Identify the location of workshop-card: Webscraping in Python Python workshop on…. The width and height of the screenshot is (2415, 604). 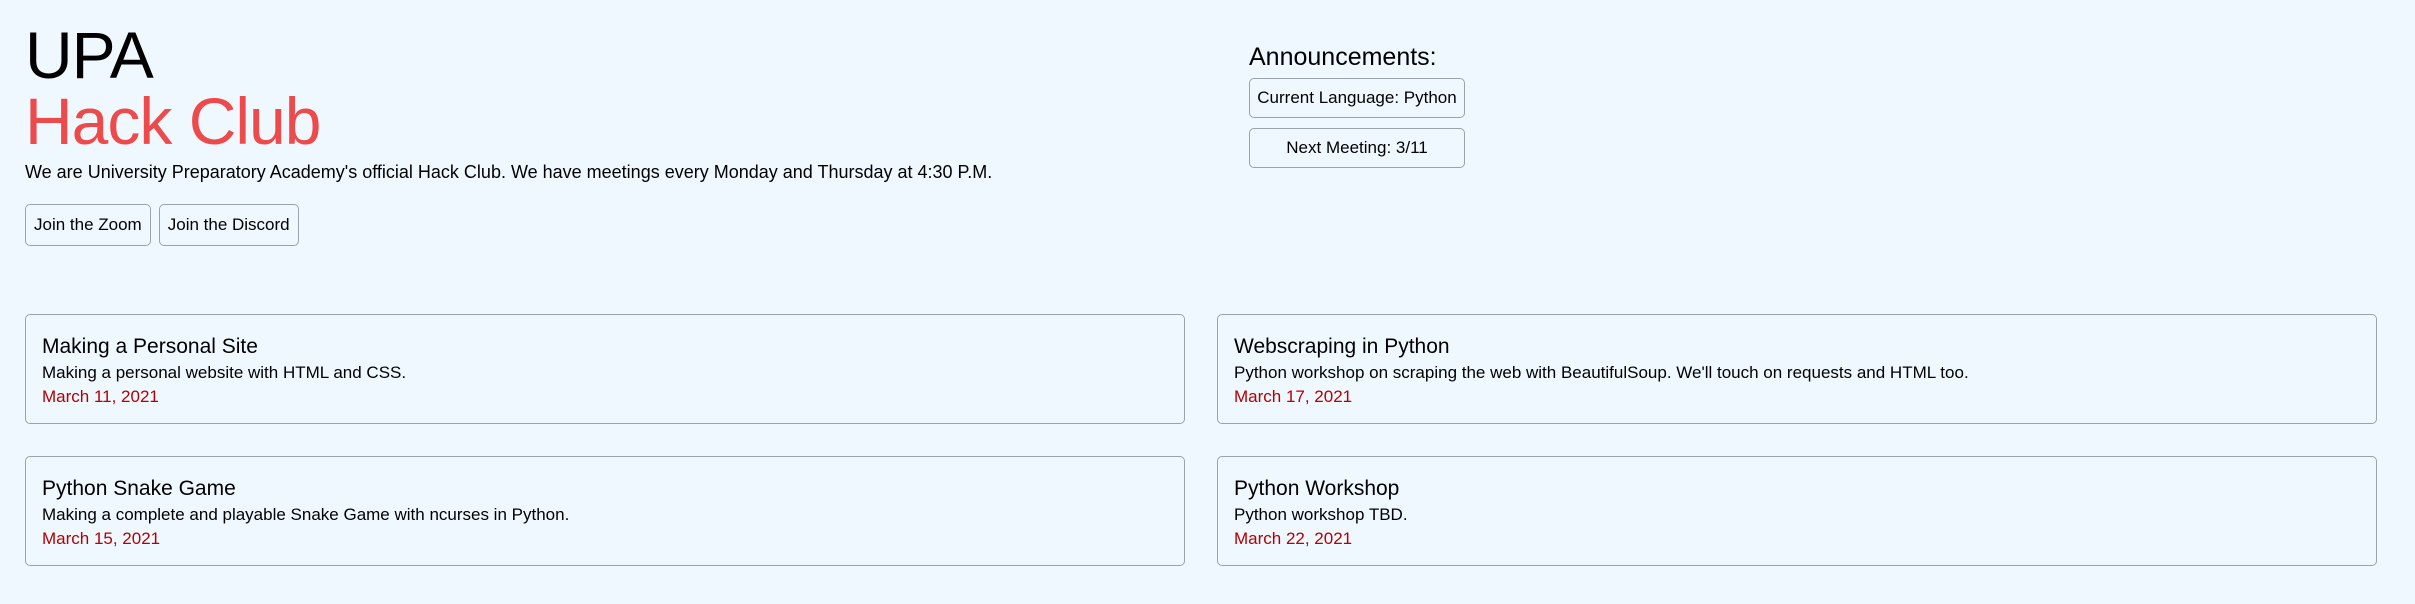
(1797, 369).